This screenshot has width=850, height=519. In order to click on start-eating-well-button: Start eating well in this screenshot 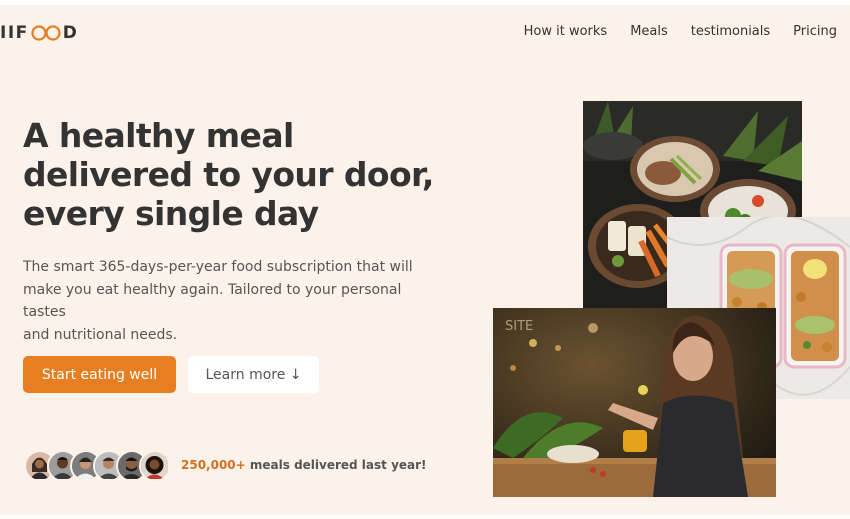, I will do `click(99, 374)`.